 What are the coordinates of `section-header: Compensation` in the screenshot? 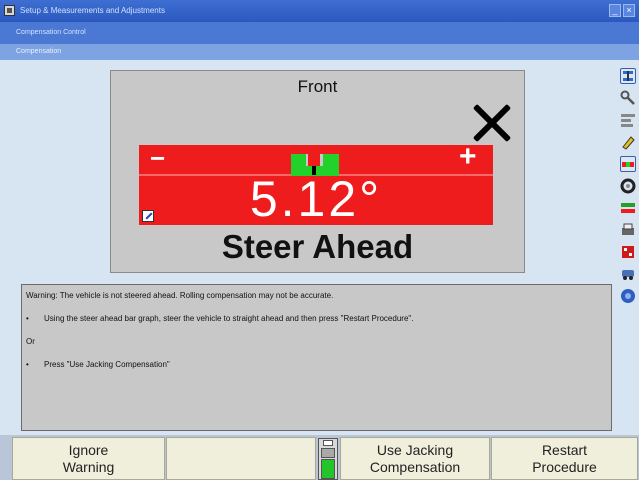 It's located at (319, 52).